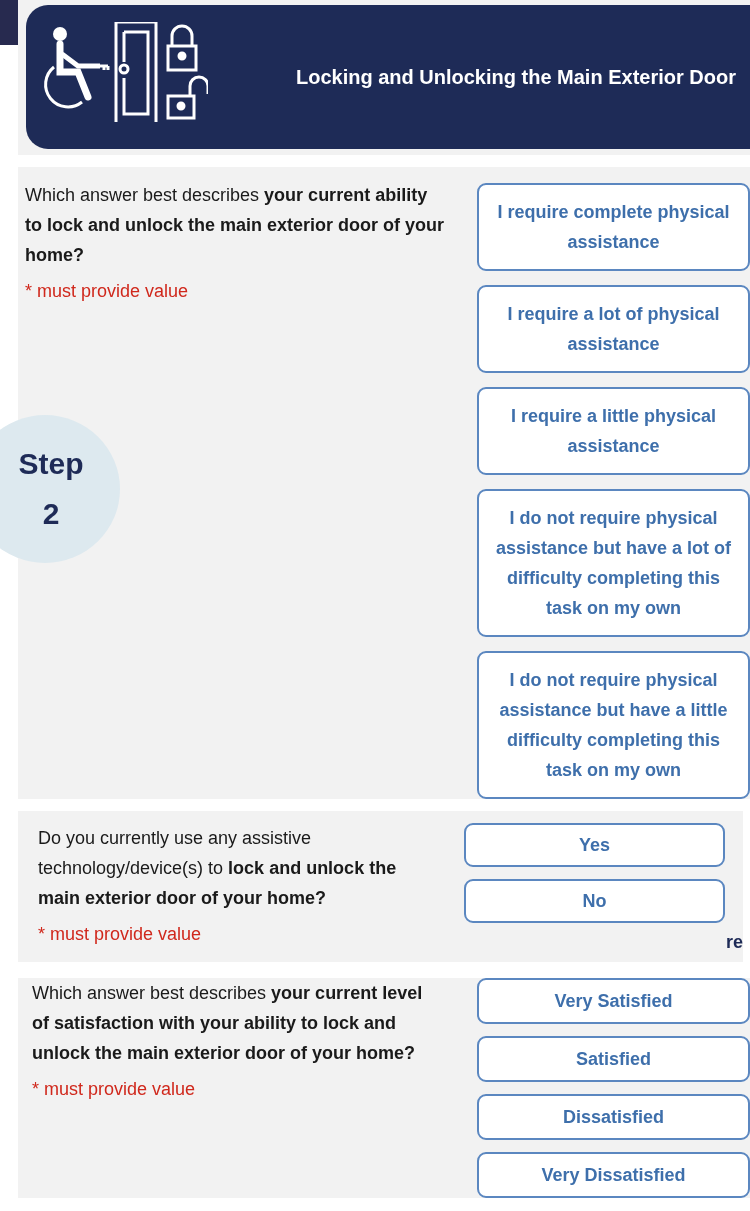  I want to click on answer-option: I require a little physical assistance, so click(613, 431).